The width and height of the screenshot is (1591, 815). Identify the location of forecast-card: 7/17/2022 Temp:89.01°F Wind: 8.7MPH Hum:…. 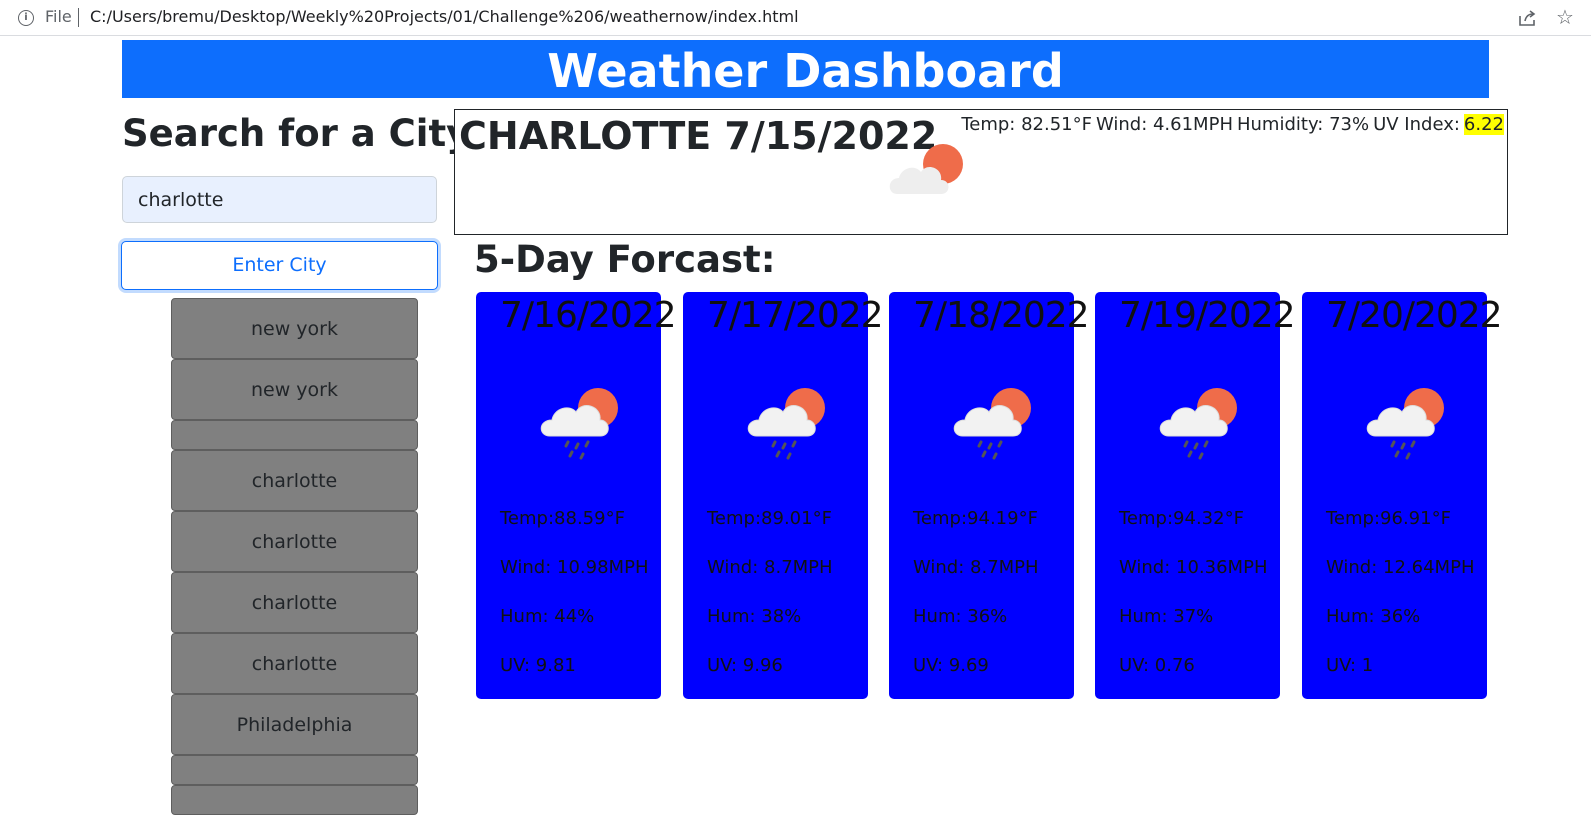
(783, 495).